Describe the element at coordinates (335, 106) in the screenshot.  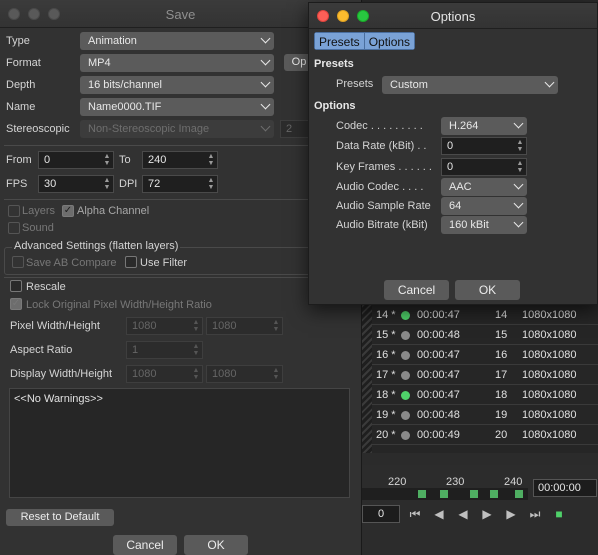
I see `options-header: Options` at that location.